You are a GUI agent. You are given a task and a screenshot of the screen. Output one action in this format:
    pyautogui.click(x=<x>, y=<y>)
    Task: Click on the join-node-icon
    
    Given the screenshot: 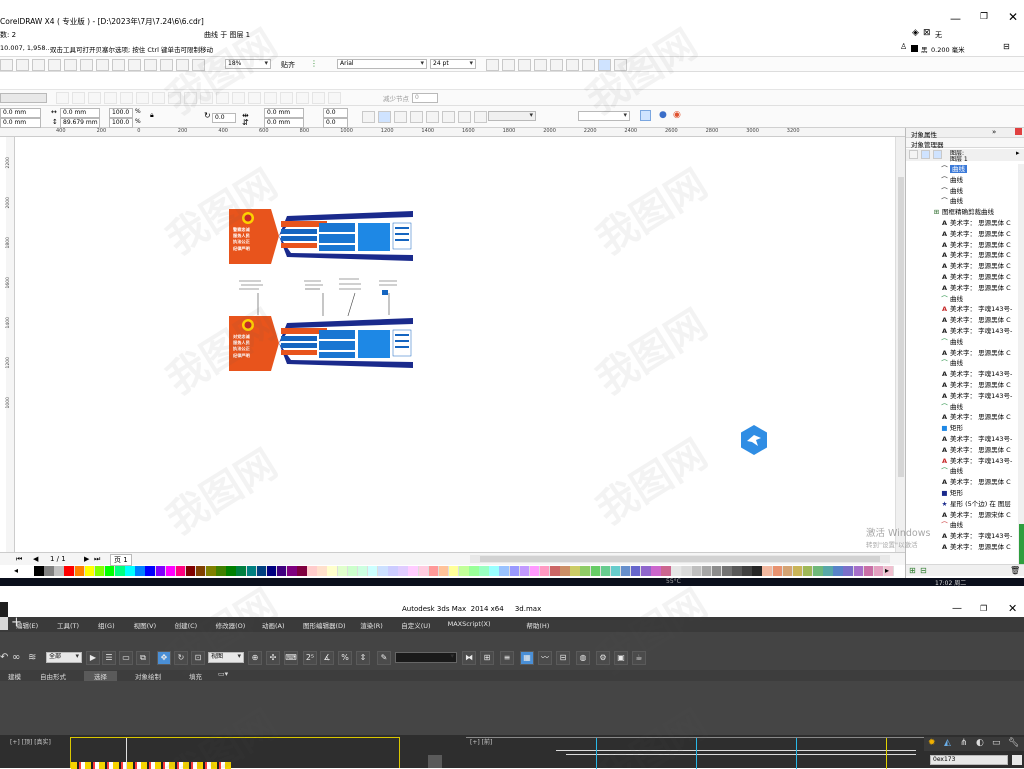 What is the action you would take?
    pyautogui.click(x=94, y=98)
    